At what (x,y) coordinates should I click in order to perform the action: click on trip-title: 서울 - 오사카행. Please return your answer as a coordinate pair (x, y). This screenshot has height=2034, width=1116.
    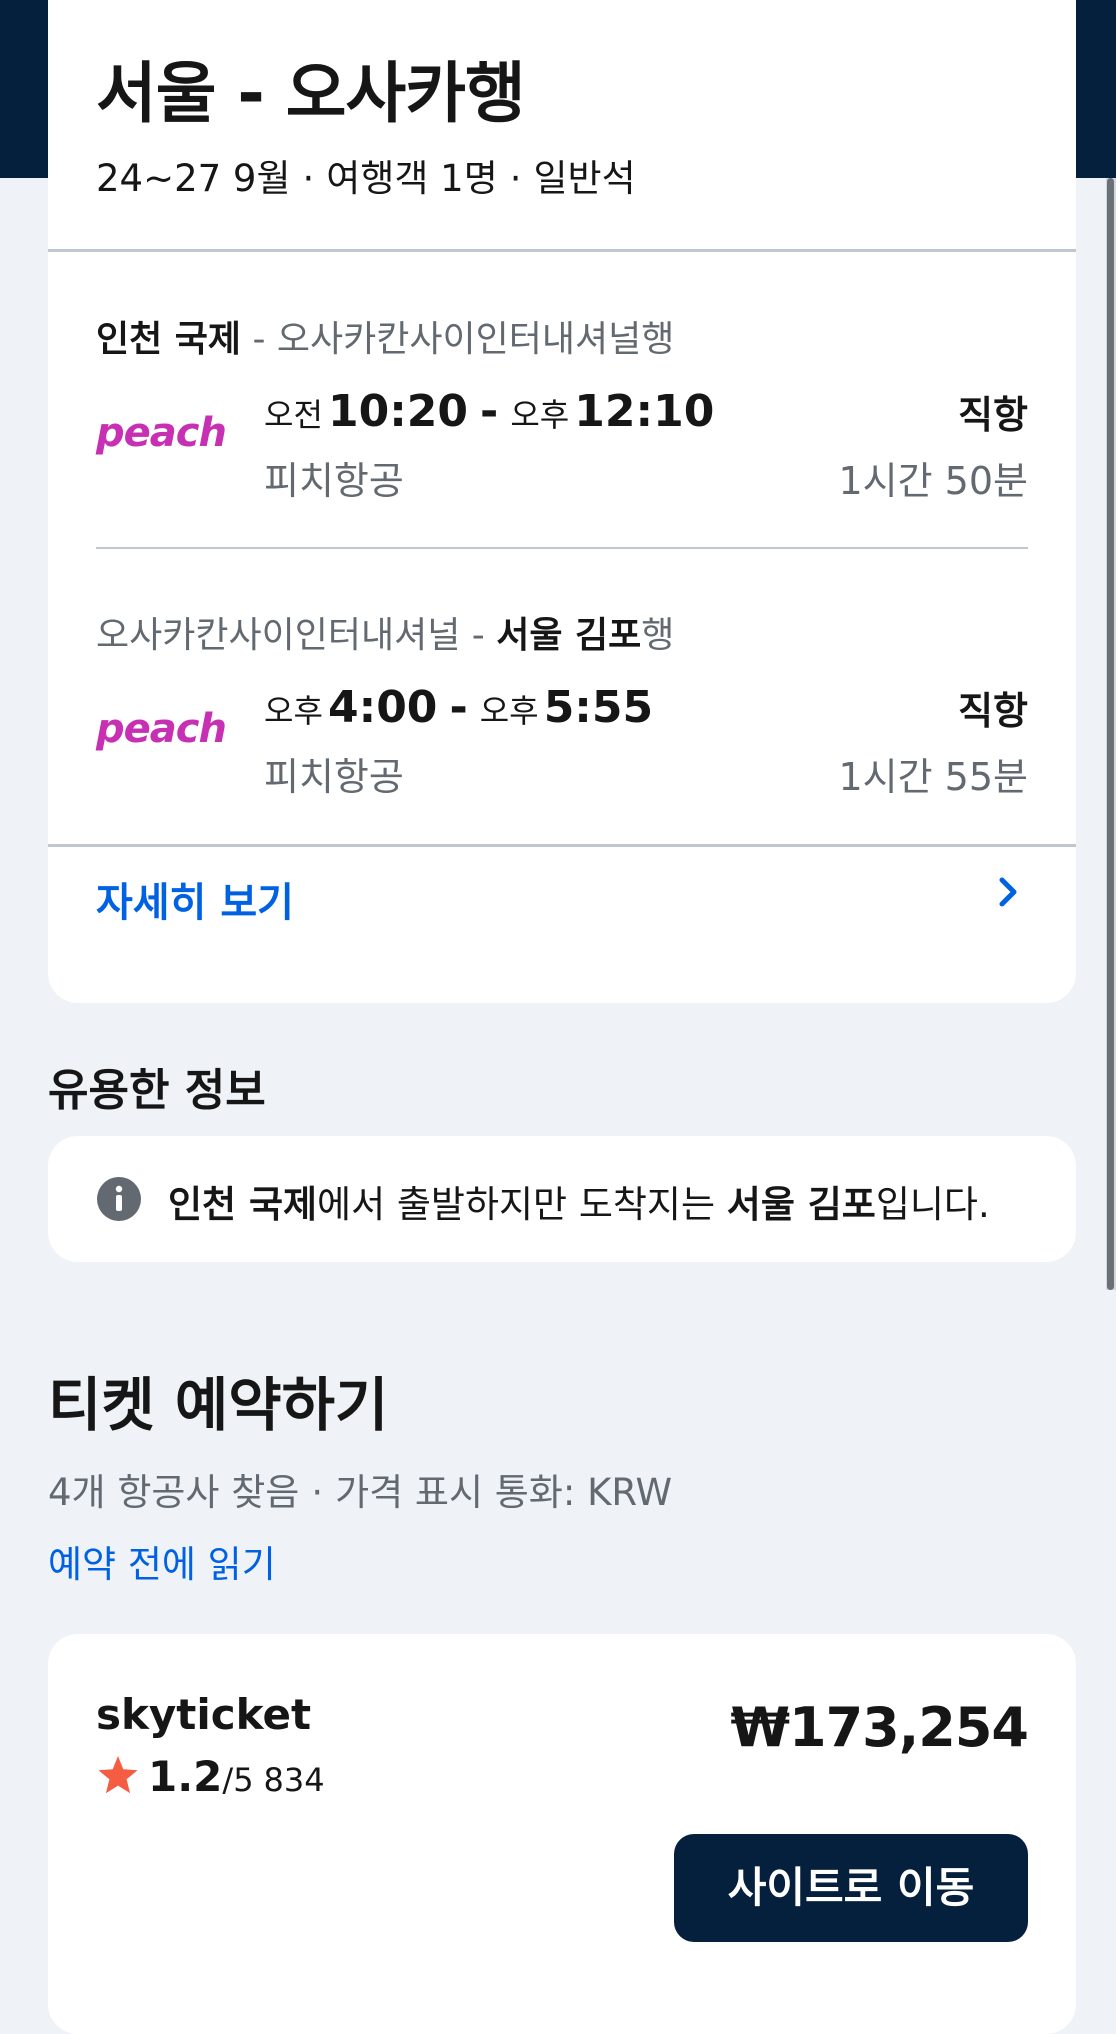
    Looking at the image, I should click on (311, 93).